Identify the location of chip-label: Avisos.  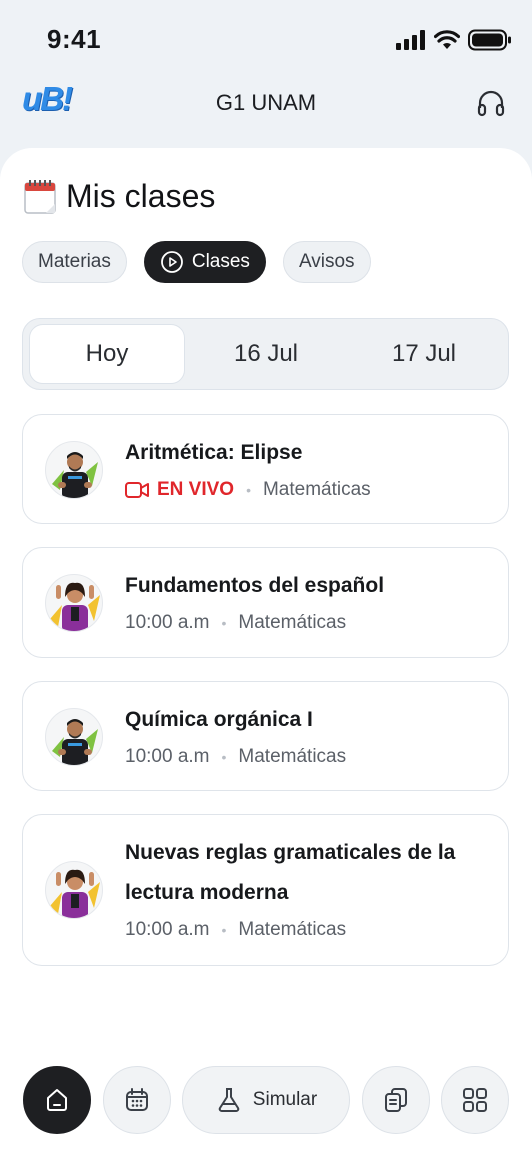
(326, 261).